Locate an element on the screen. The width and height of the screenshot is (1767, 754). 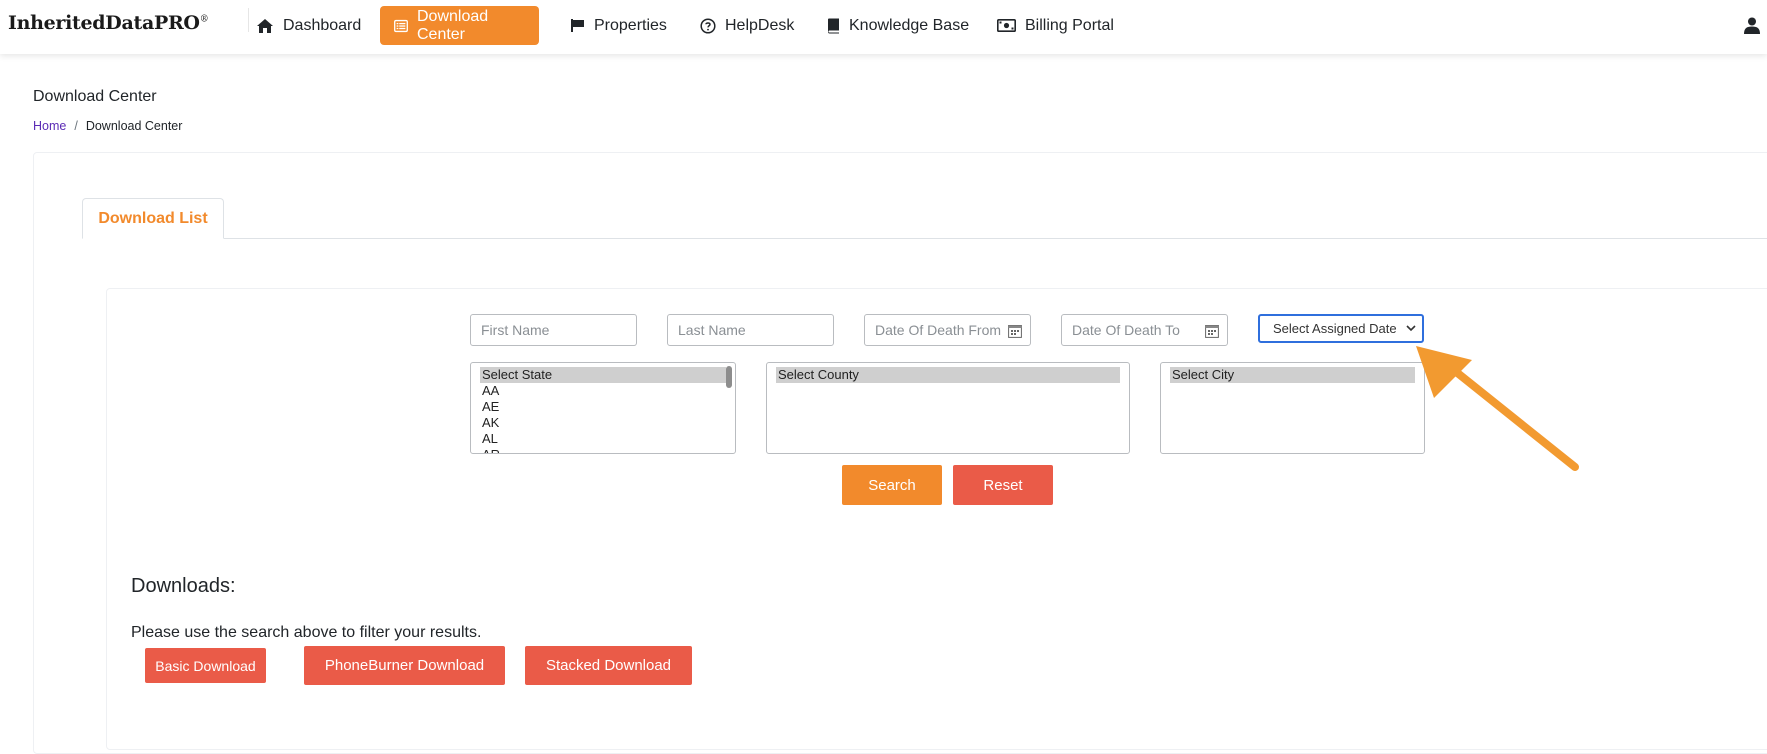
state-listbox-scrollbar is located at coordinates (729, 377).